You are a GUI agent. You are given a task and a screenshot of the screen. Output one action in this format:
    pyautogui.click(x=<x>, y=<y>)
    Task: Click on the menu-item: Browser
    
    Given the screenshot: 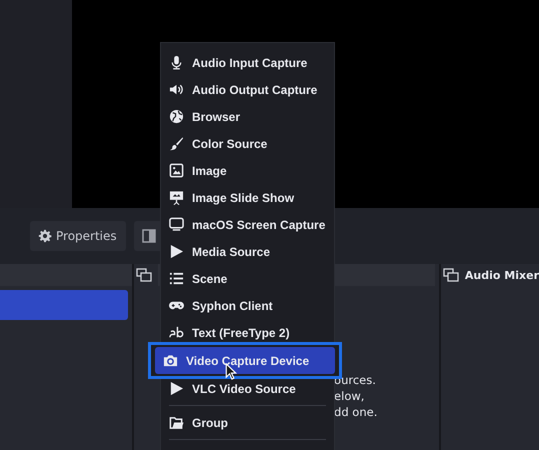 What is the action you would take?
    pyautogui.click(x=247, y=116)
    